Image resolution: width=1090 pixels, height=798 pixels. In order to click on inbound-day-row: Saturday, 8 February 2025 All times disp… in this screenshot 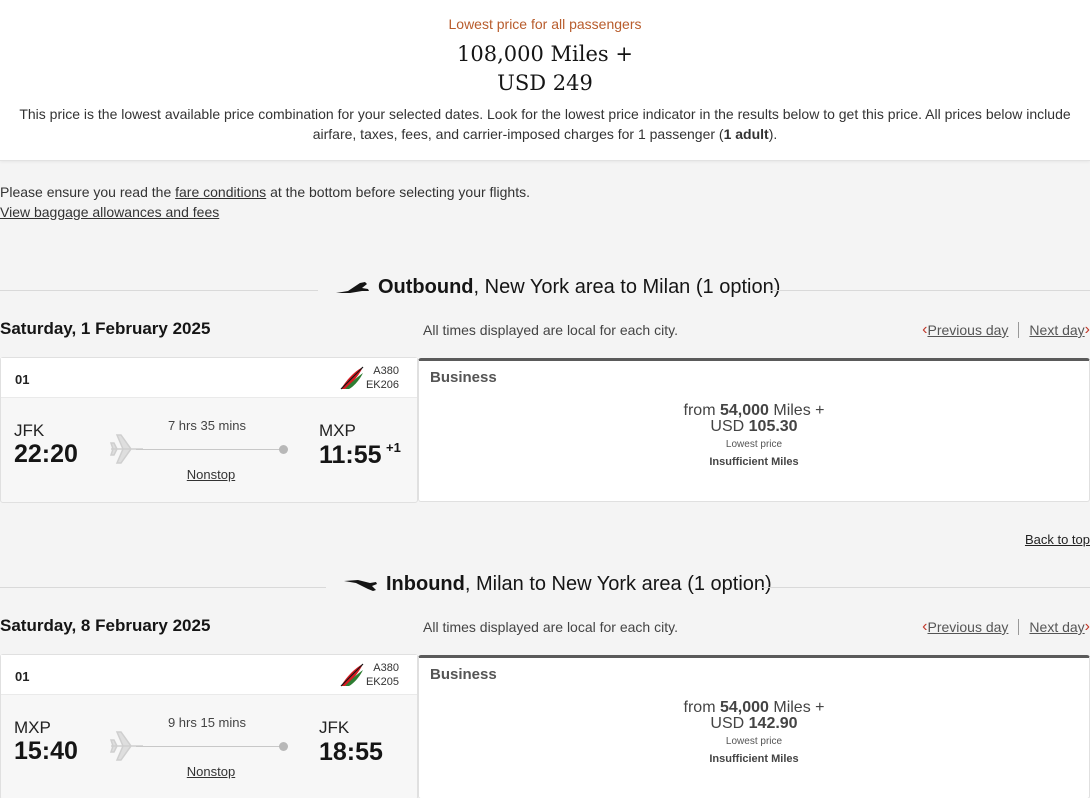, I will do `click(545, 628)`.